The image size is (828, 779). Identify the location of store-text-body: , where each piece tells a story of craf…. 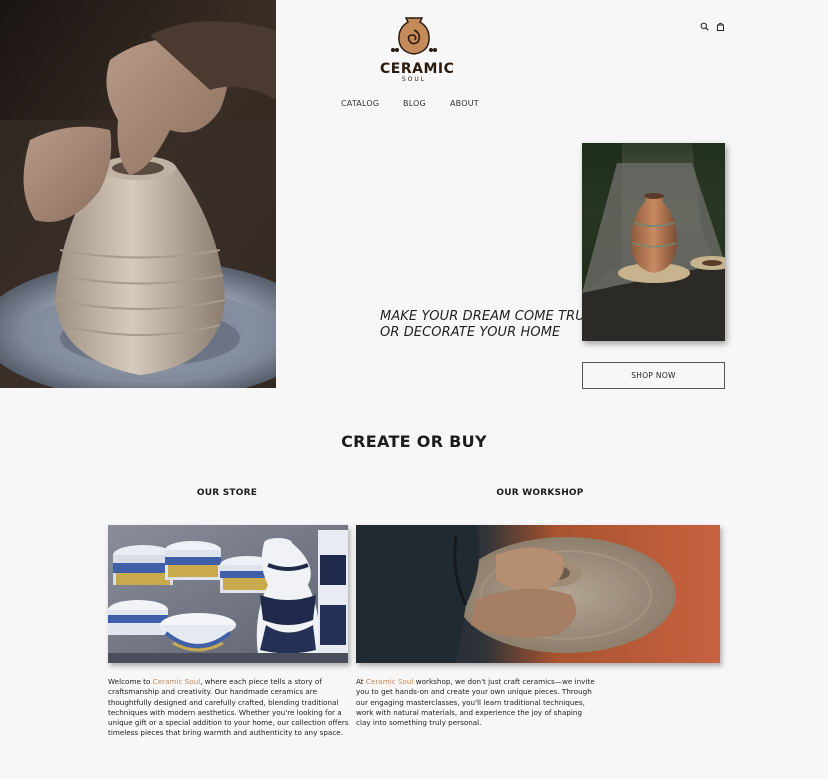
(228, 707).